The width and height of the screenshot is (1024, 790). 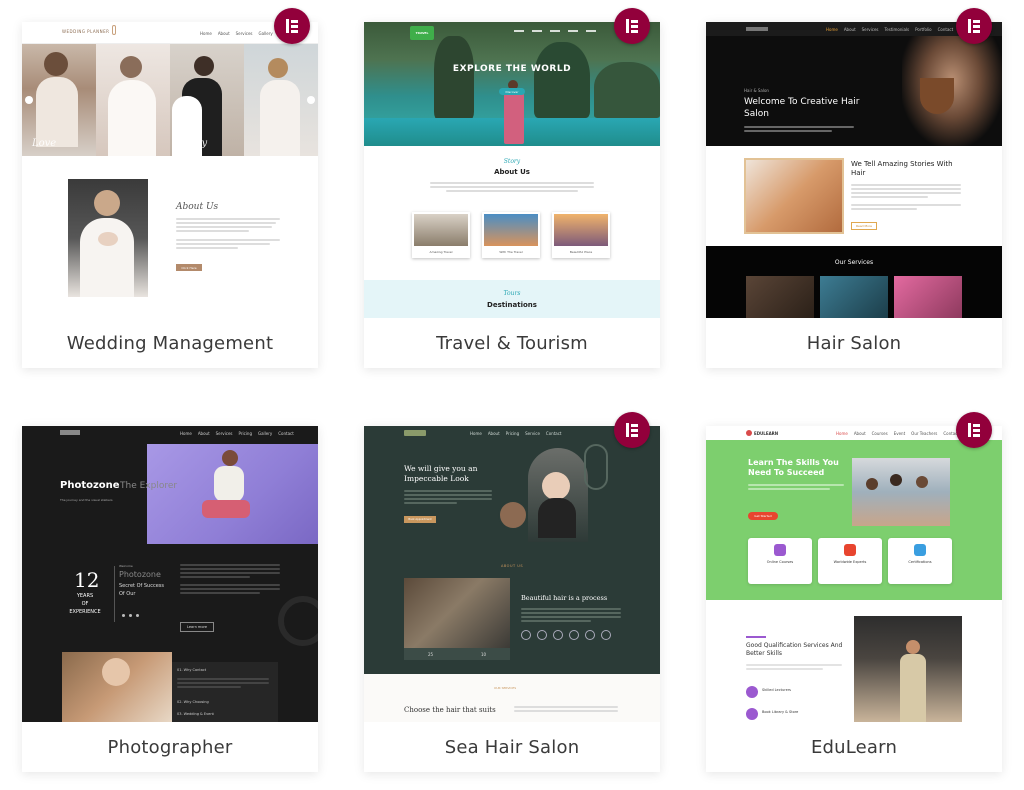 I want to click on feature-card: Online Courses, so click(x=780, y=561).